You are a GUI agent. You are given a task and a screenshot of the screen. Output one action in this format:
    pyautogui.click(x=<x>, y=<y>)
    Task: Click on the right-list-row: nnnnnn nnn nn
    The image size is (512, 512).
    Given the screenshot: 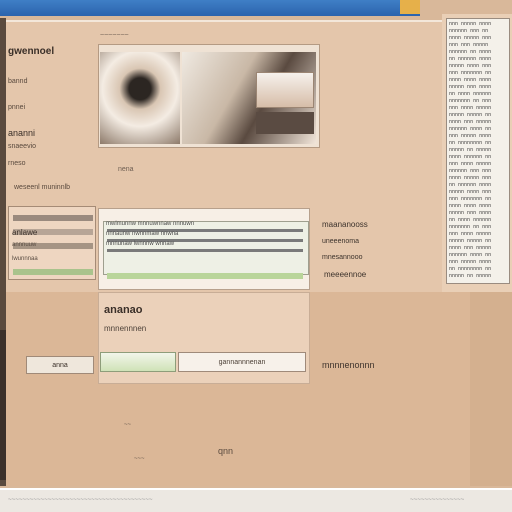 What is the action you would take?
    pyautogui.click(x=469, y=31)
    